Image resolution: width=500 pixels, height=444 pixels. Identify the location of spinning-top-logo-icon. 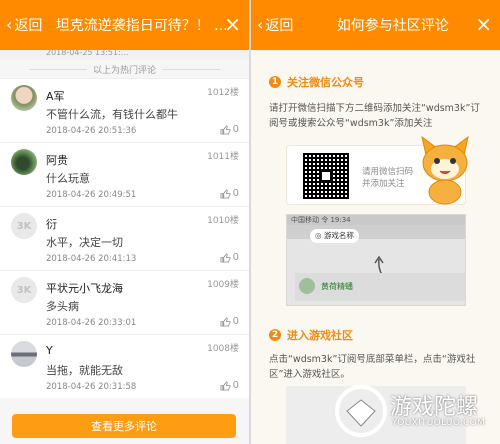
(361, 411).